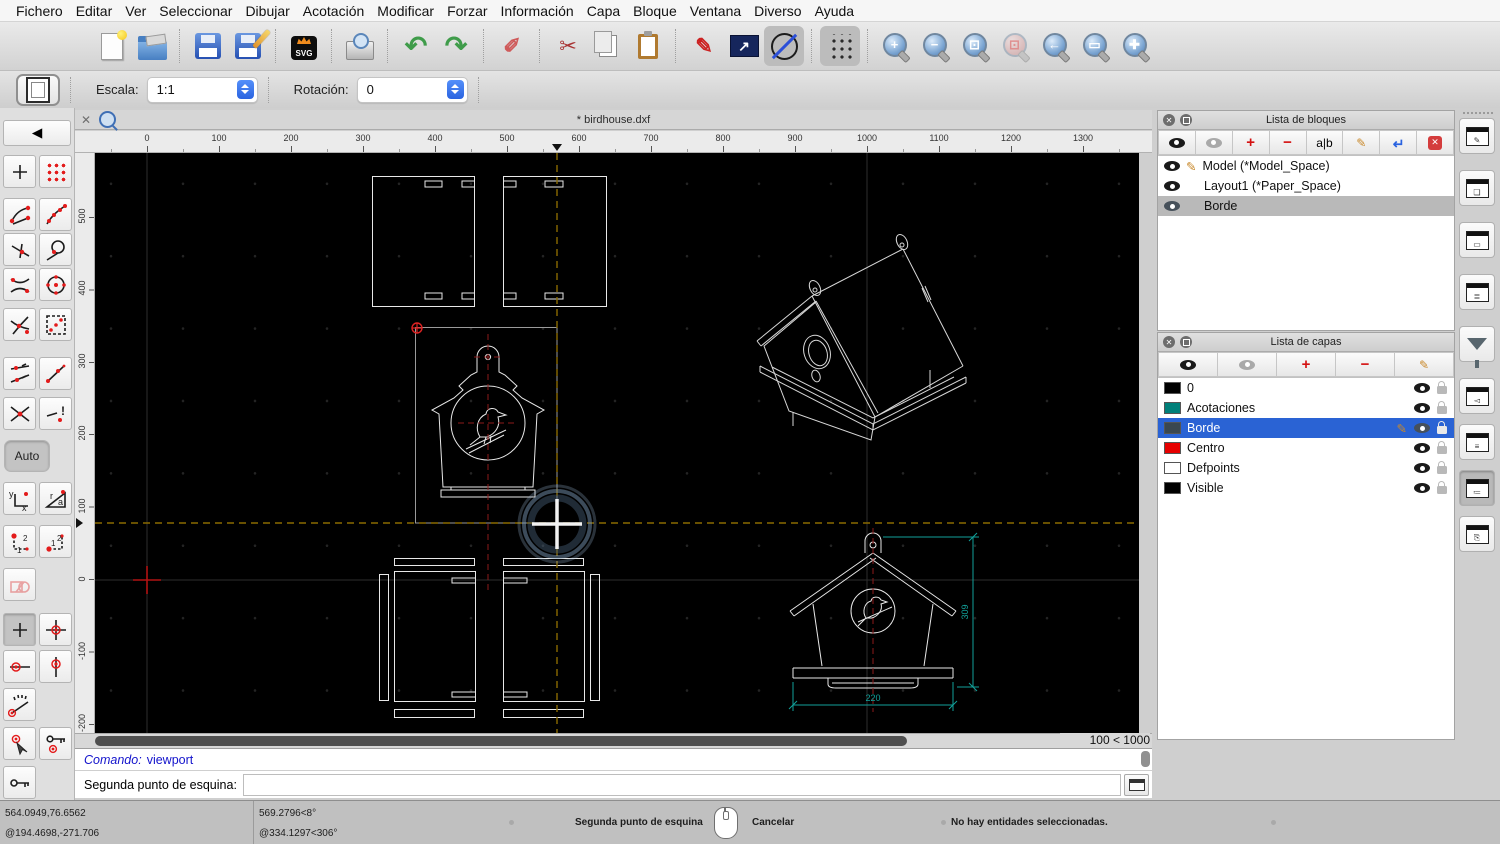 This screenshot has height=844, width=1500. I want to click on hide-all-blocks-button, so click(1214, 142).